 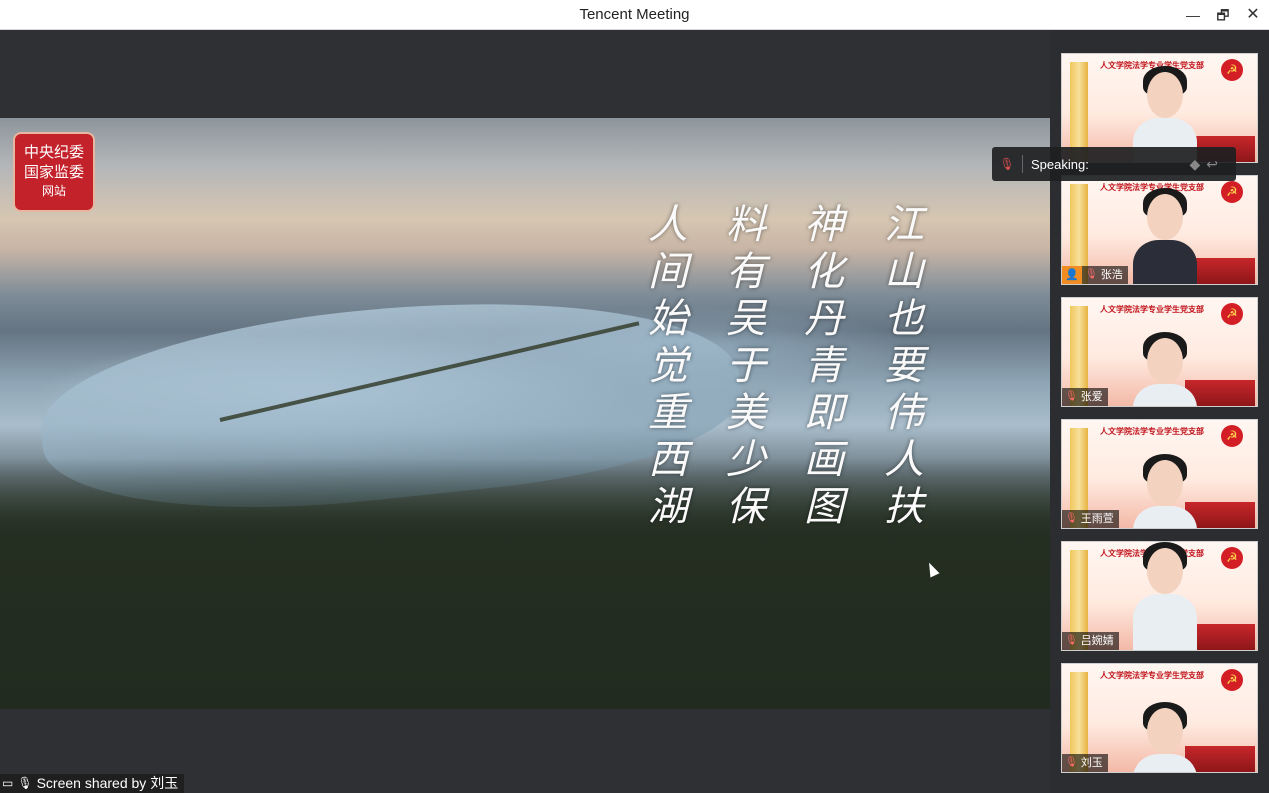 I want to click on participant-name: 刘玉, so click(x=1091, y=763).